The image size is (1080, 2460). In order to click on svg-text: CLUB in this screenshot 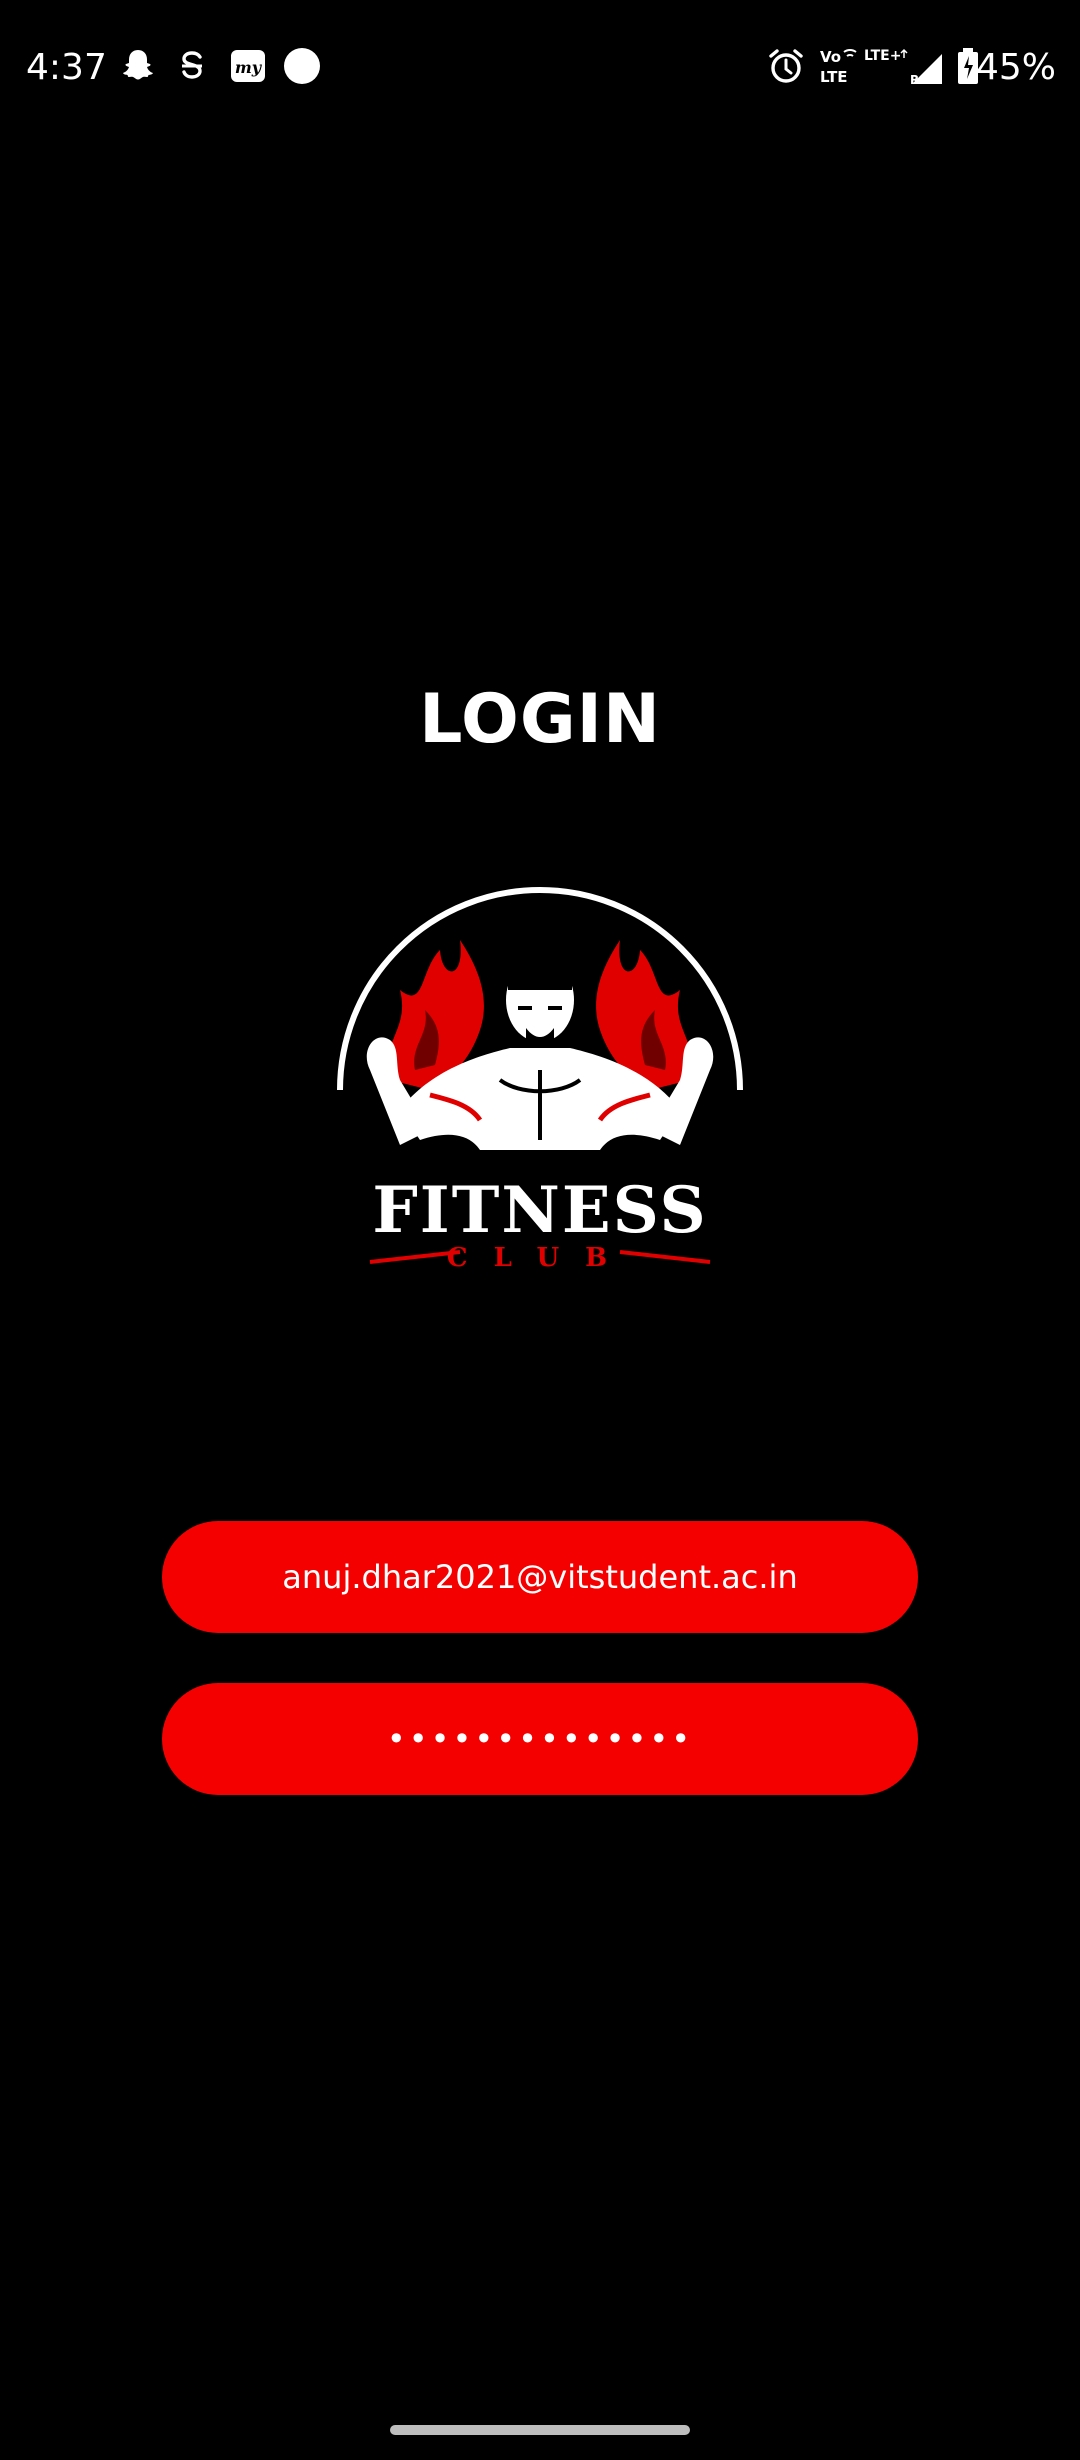, I will do `click(540, 1258)`.